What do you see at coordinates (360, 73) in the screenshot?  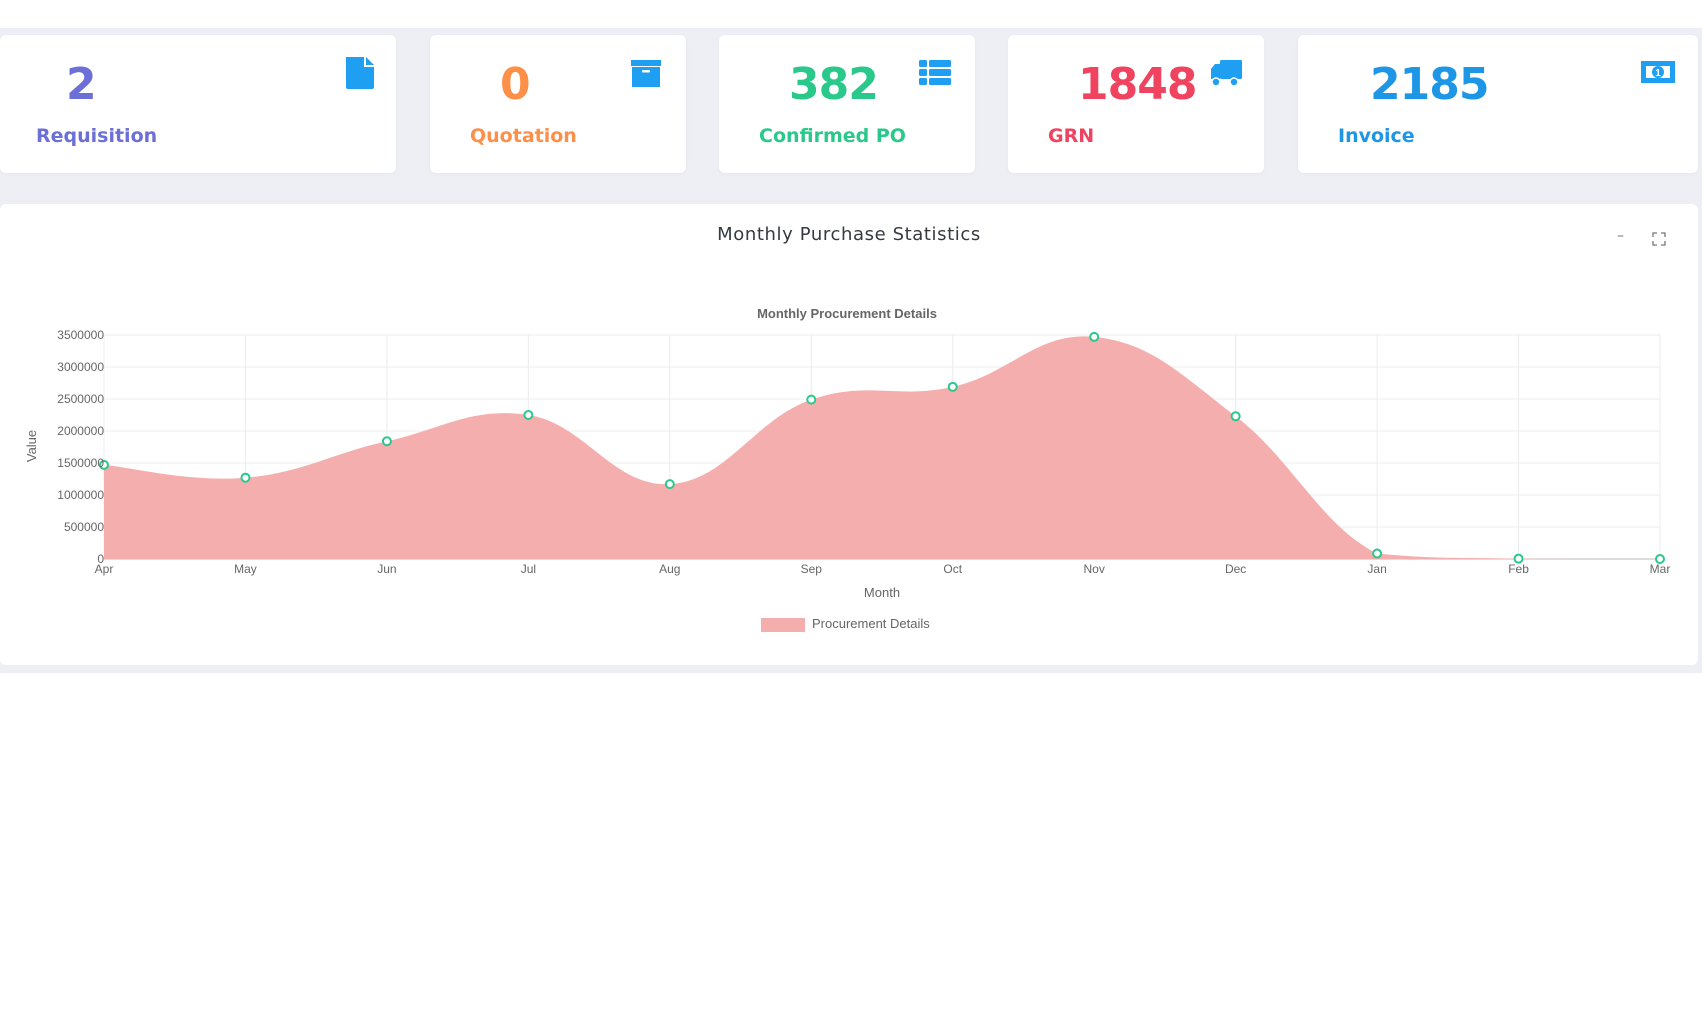 I see `file-icon` at bounding box center [360, 73].